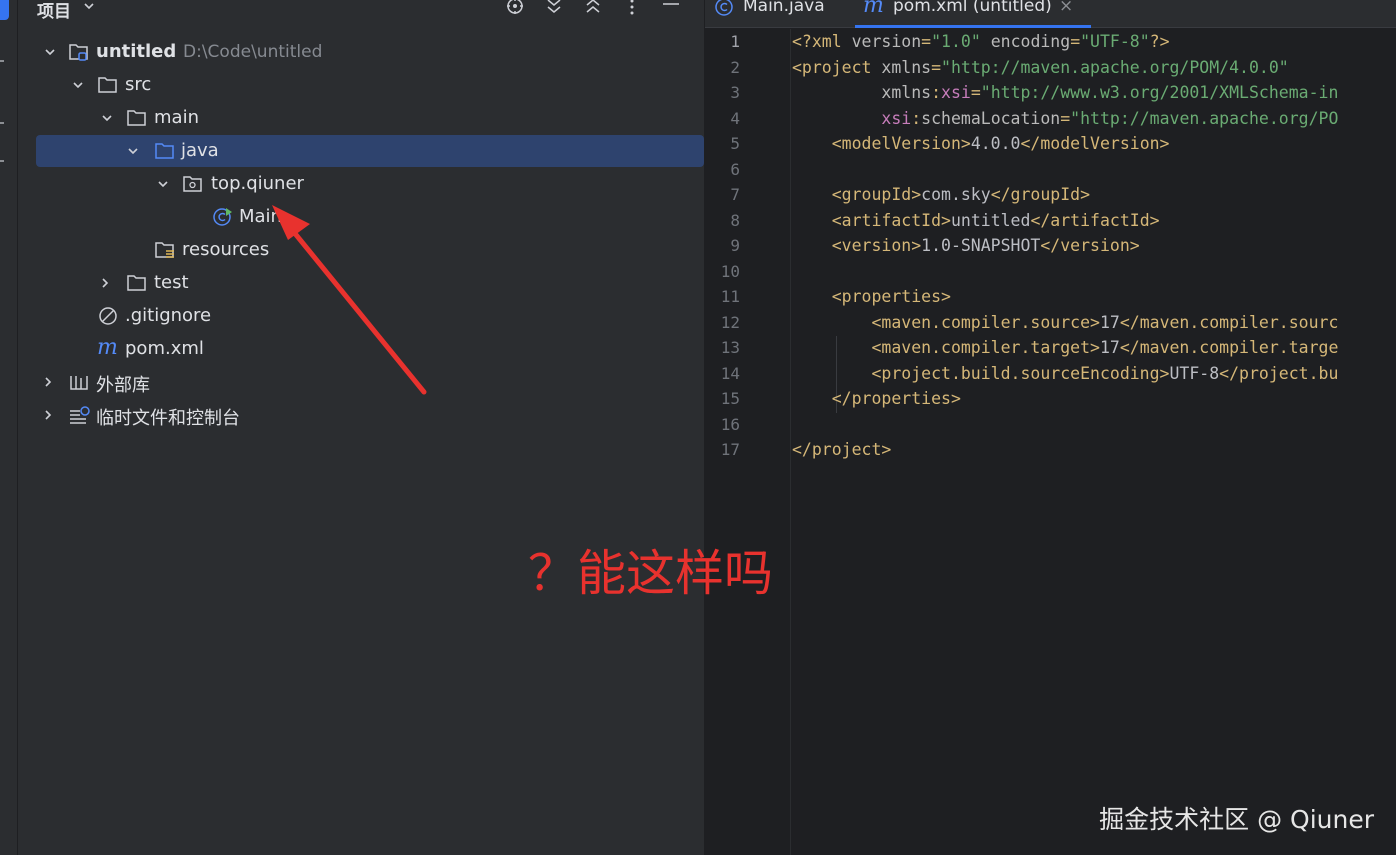 Image resolution: width=1396 pixels, height=855 pixels. I want to click on line-number: 5, so click(735, 143).